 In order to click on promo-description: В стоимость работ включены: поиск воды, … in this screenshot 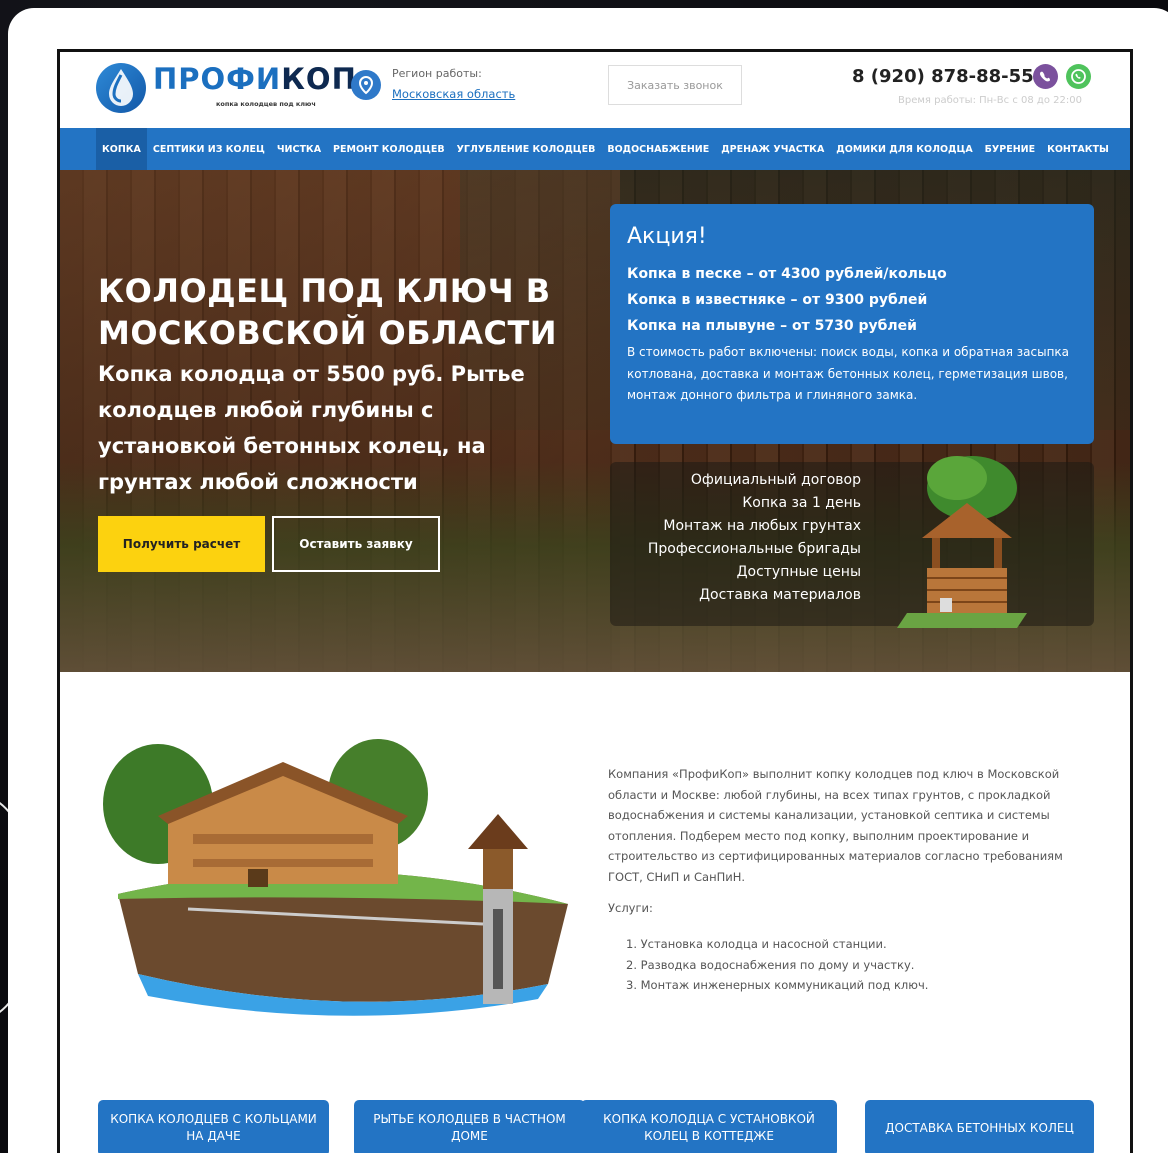, I will do `click(848, 373)`.